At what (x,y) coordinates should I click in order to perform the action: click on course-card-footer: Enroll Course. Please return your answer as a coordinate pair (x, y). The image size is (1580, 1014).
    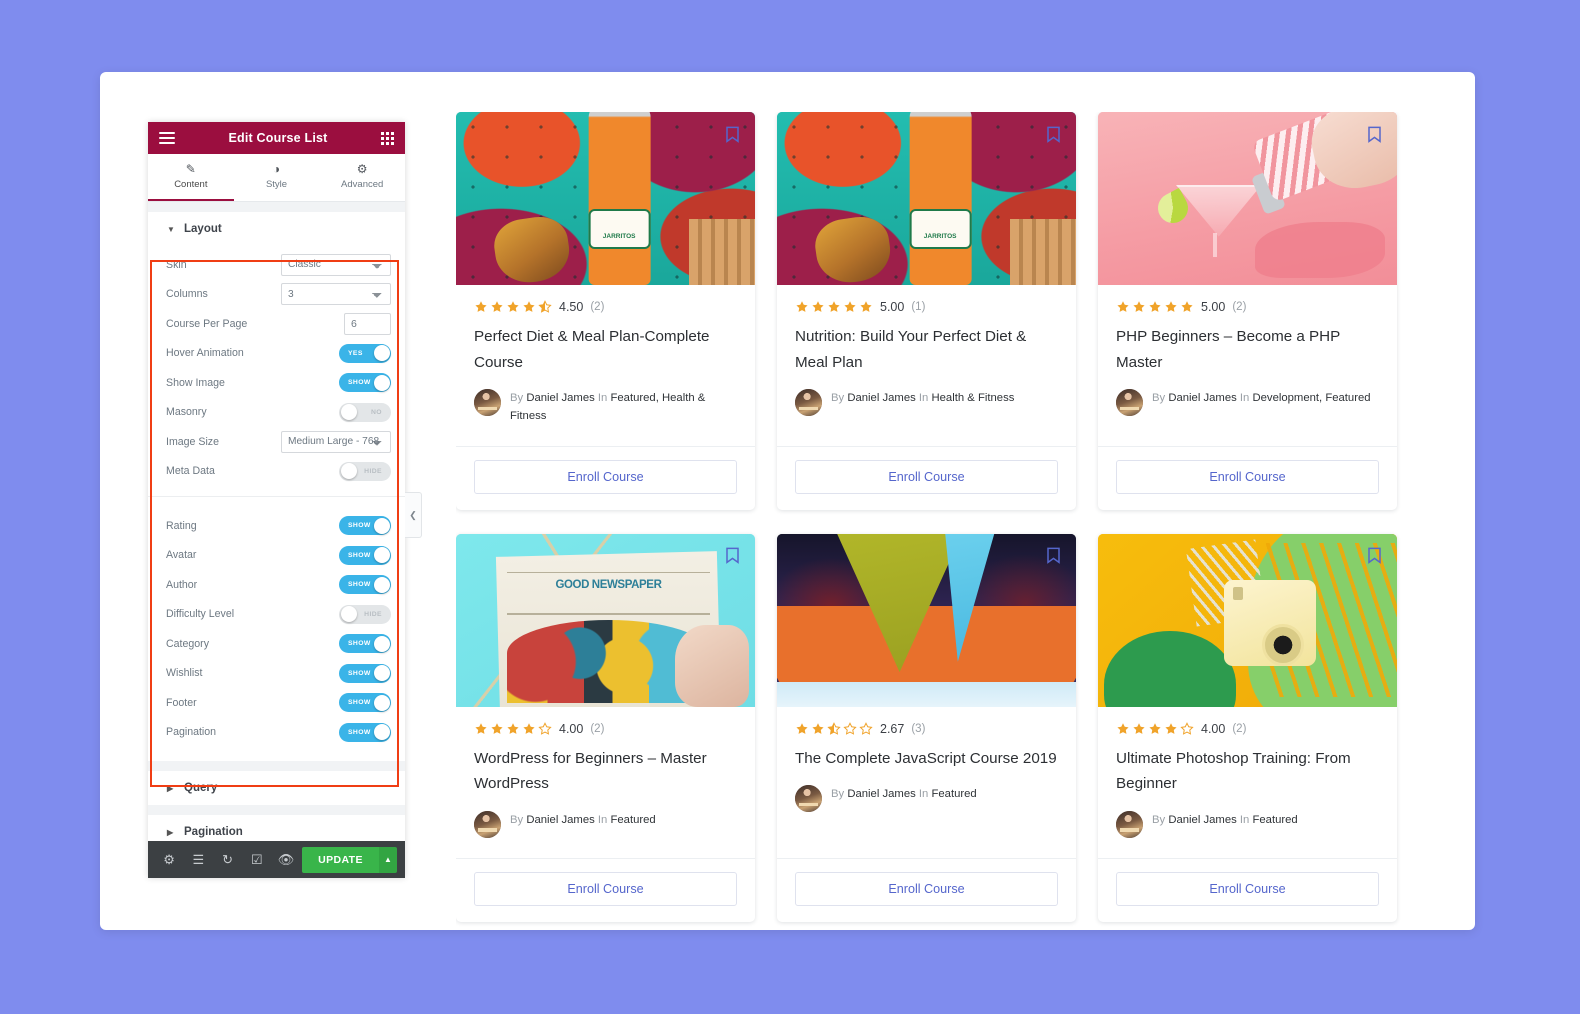
    Looking at the image, I should click on (926, 477).